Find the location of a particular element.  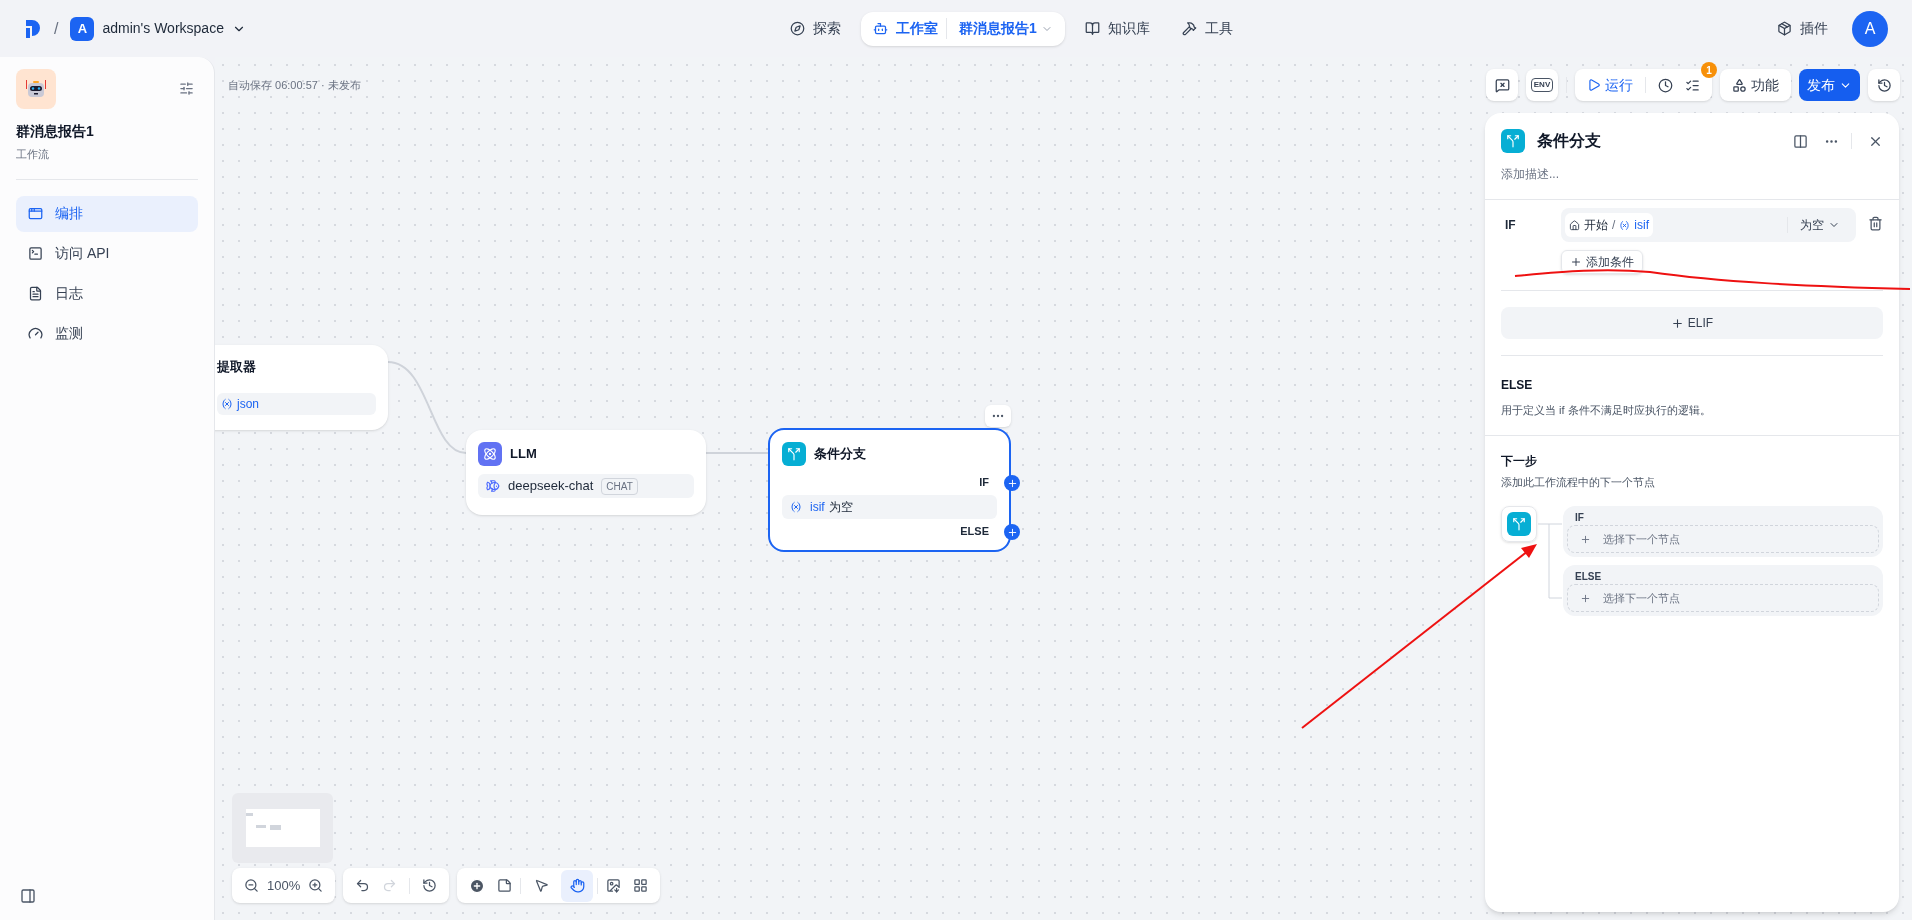

workspace-avatar: A is located at coordinates (82, 28).